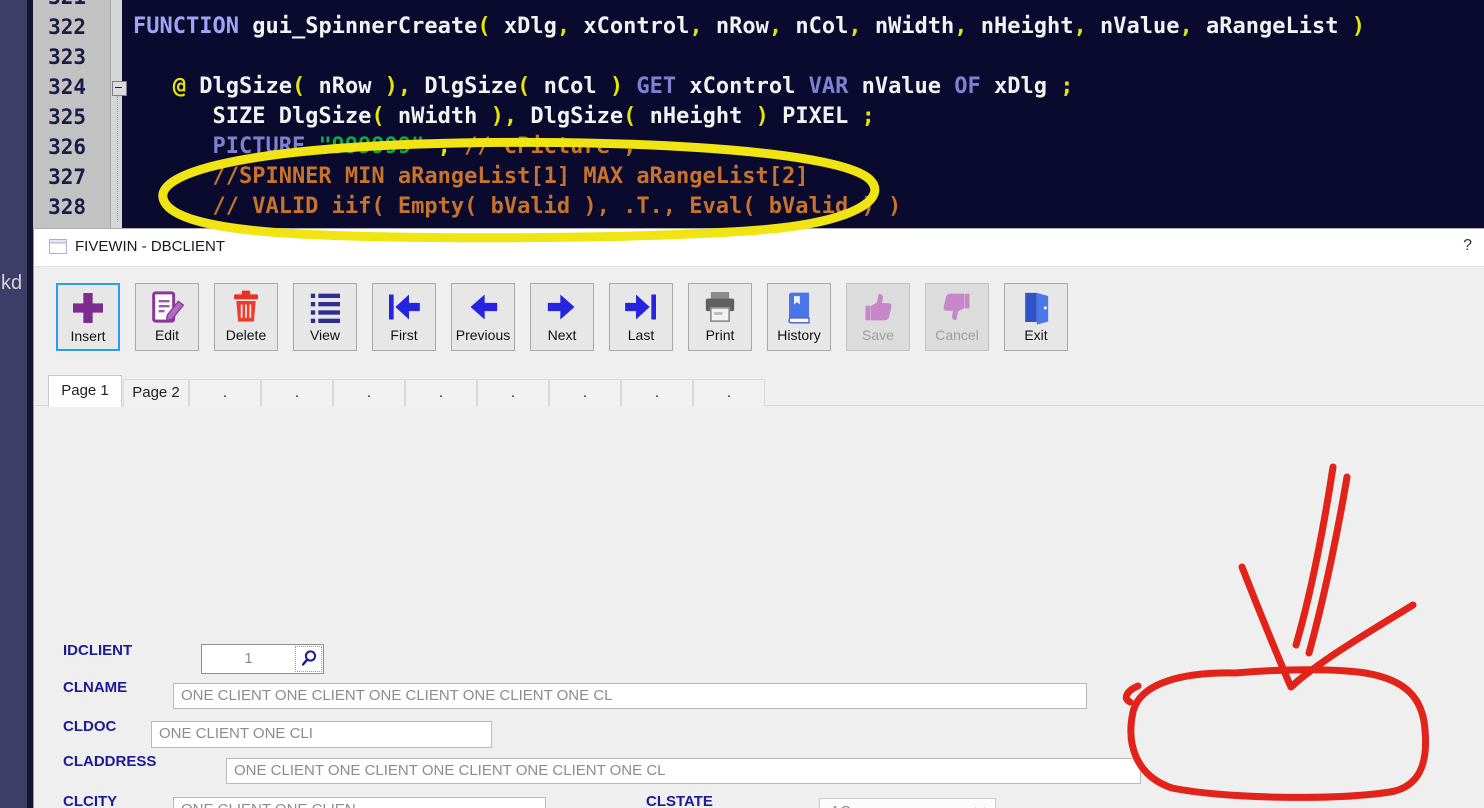 Image resolution: width=1484 pixels, height=808 pixels. Describe the element at coordinates (248, 659) in the screenshot. I see `idclient-value: 1` at that location.